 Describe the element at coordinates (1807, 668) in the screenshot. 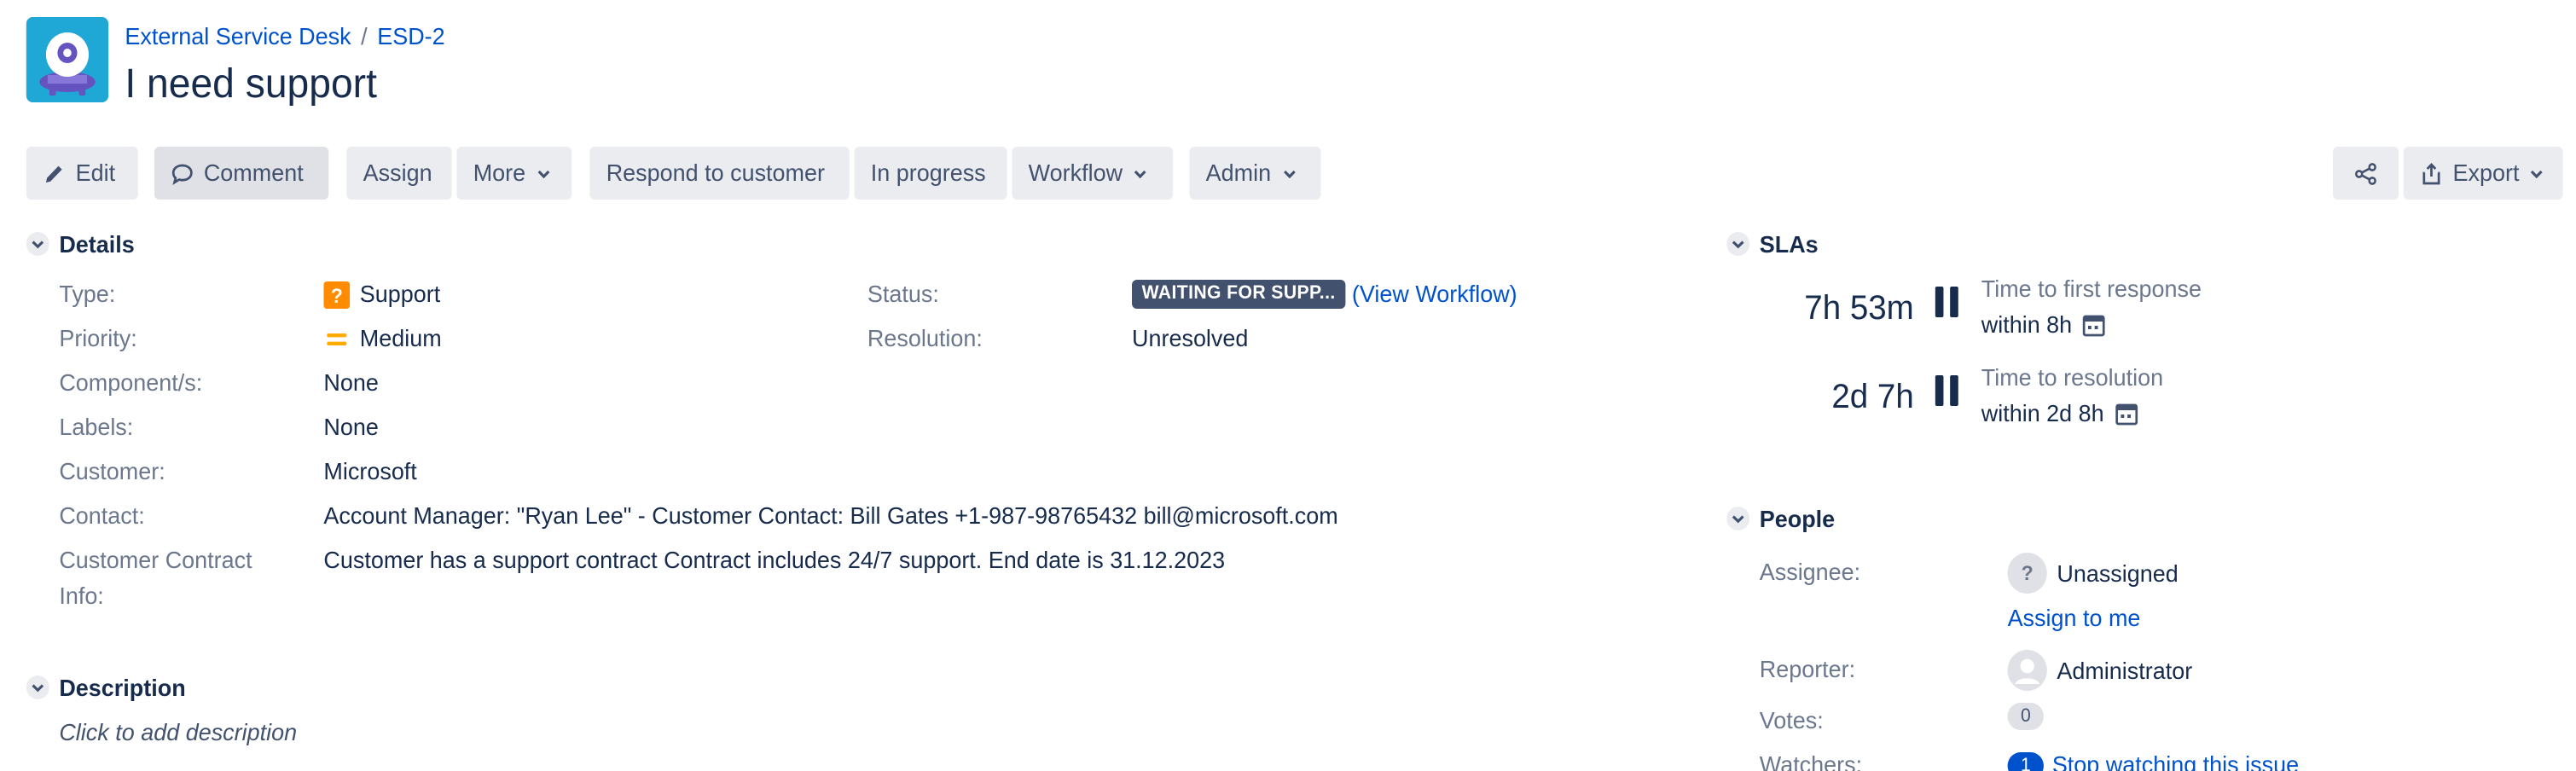

I see `reporter-label: Reporter:` at that location.